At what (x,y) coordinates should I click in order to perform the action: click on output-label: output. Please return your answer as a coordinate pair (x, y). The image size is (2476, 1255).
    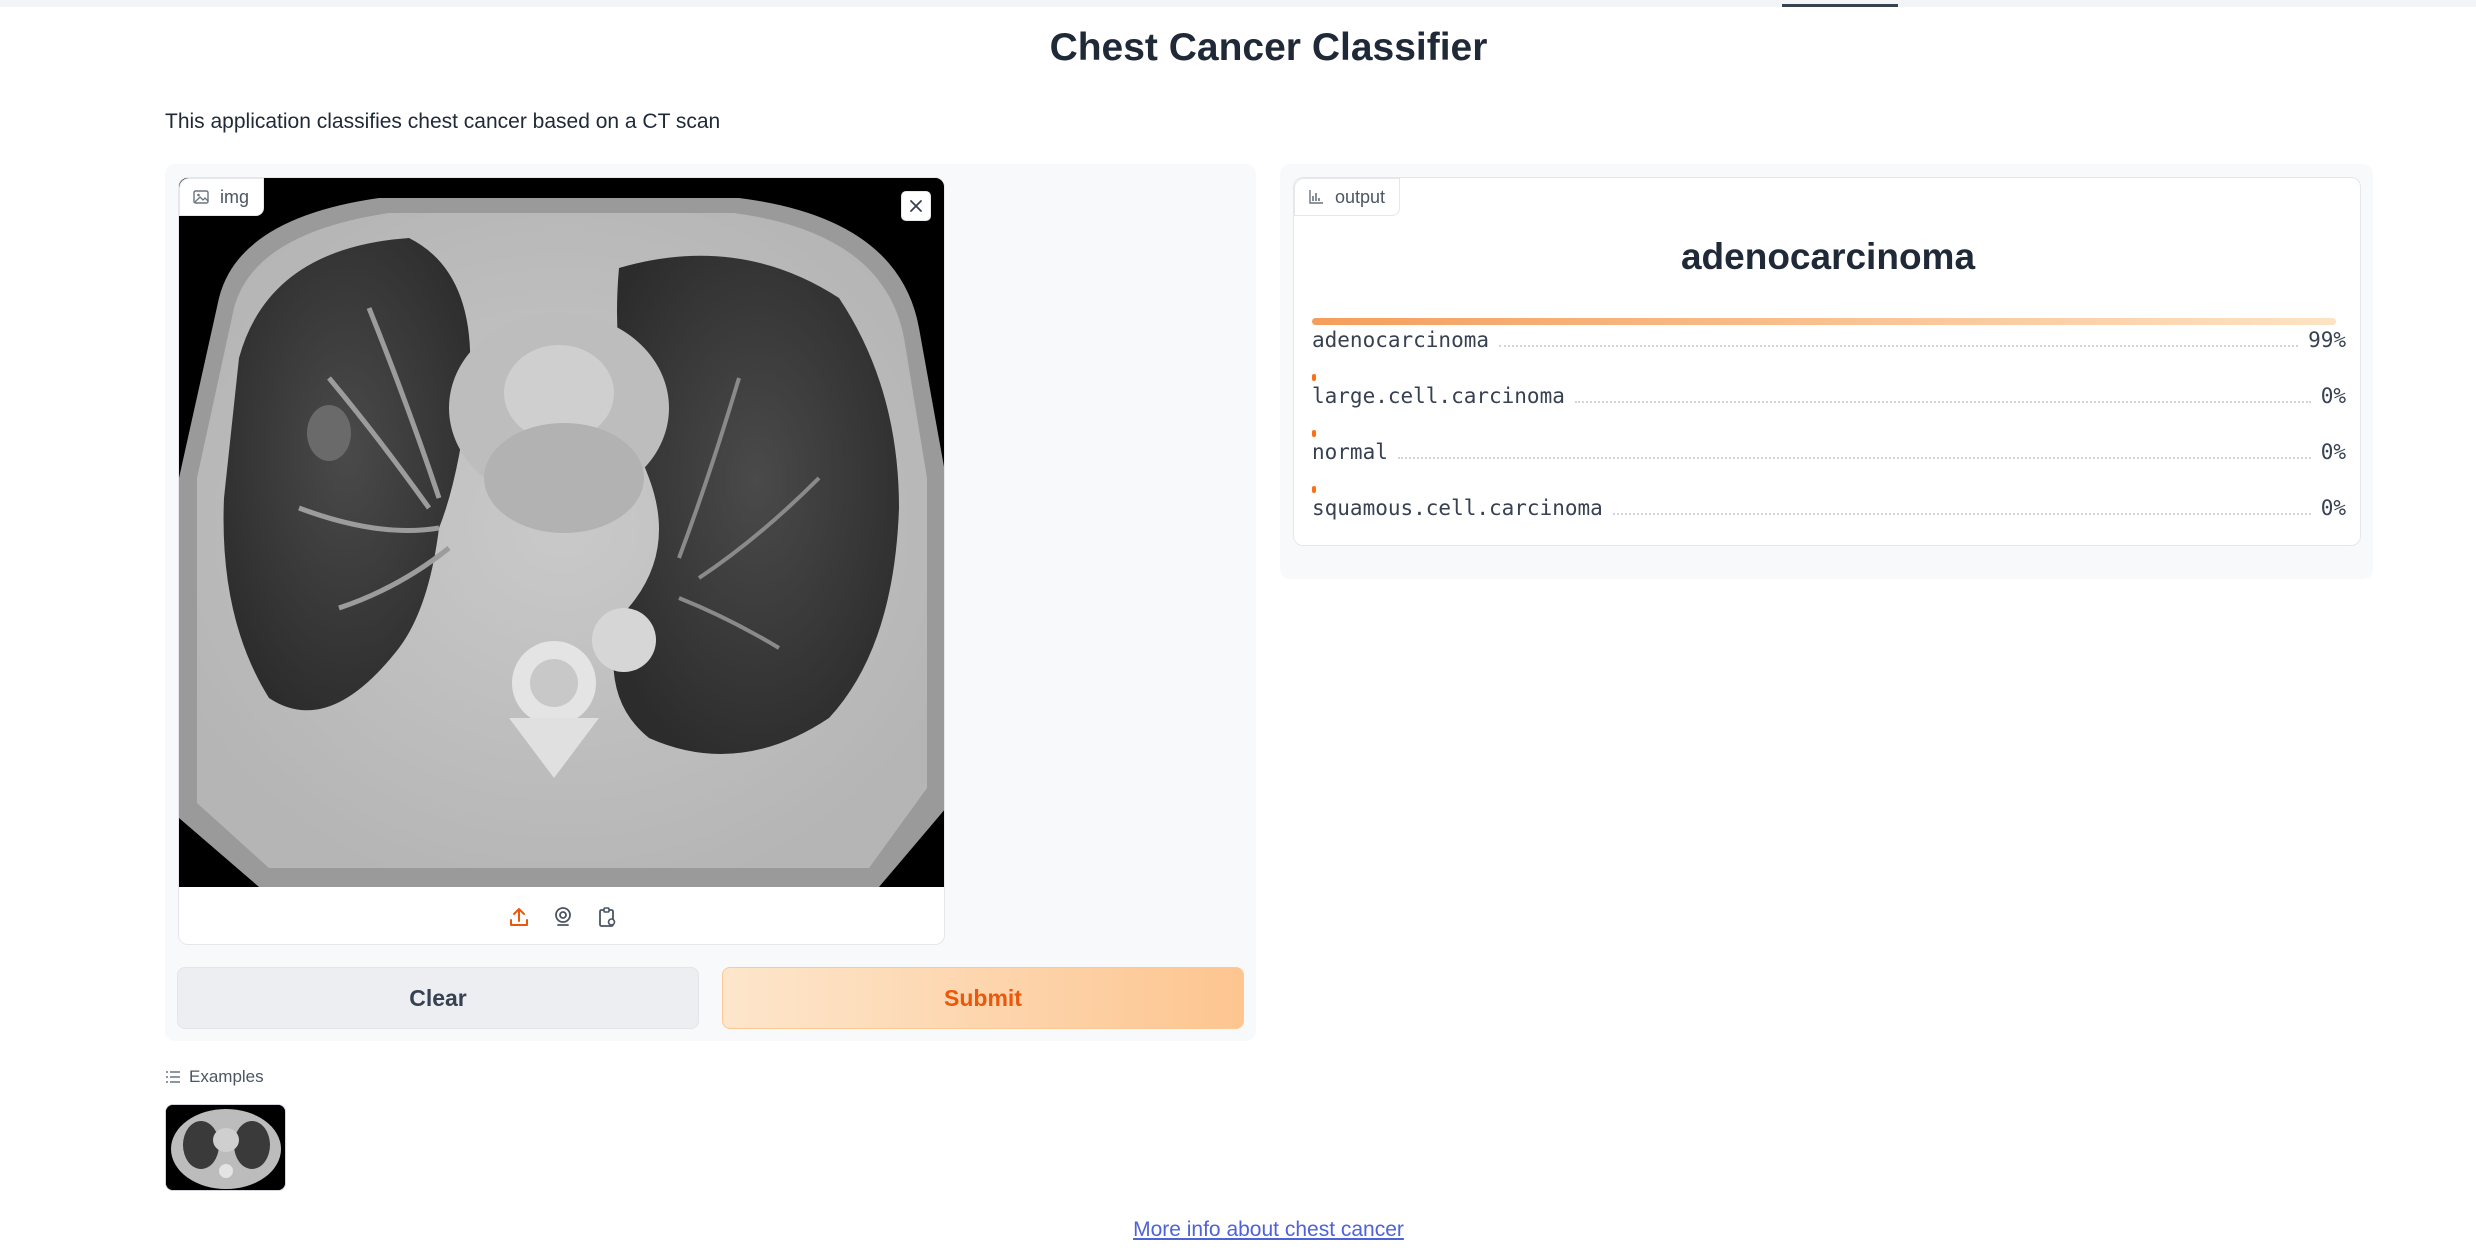
    Looking at the image, I should click on (1347, 197).